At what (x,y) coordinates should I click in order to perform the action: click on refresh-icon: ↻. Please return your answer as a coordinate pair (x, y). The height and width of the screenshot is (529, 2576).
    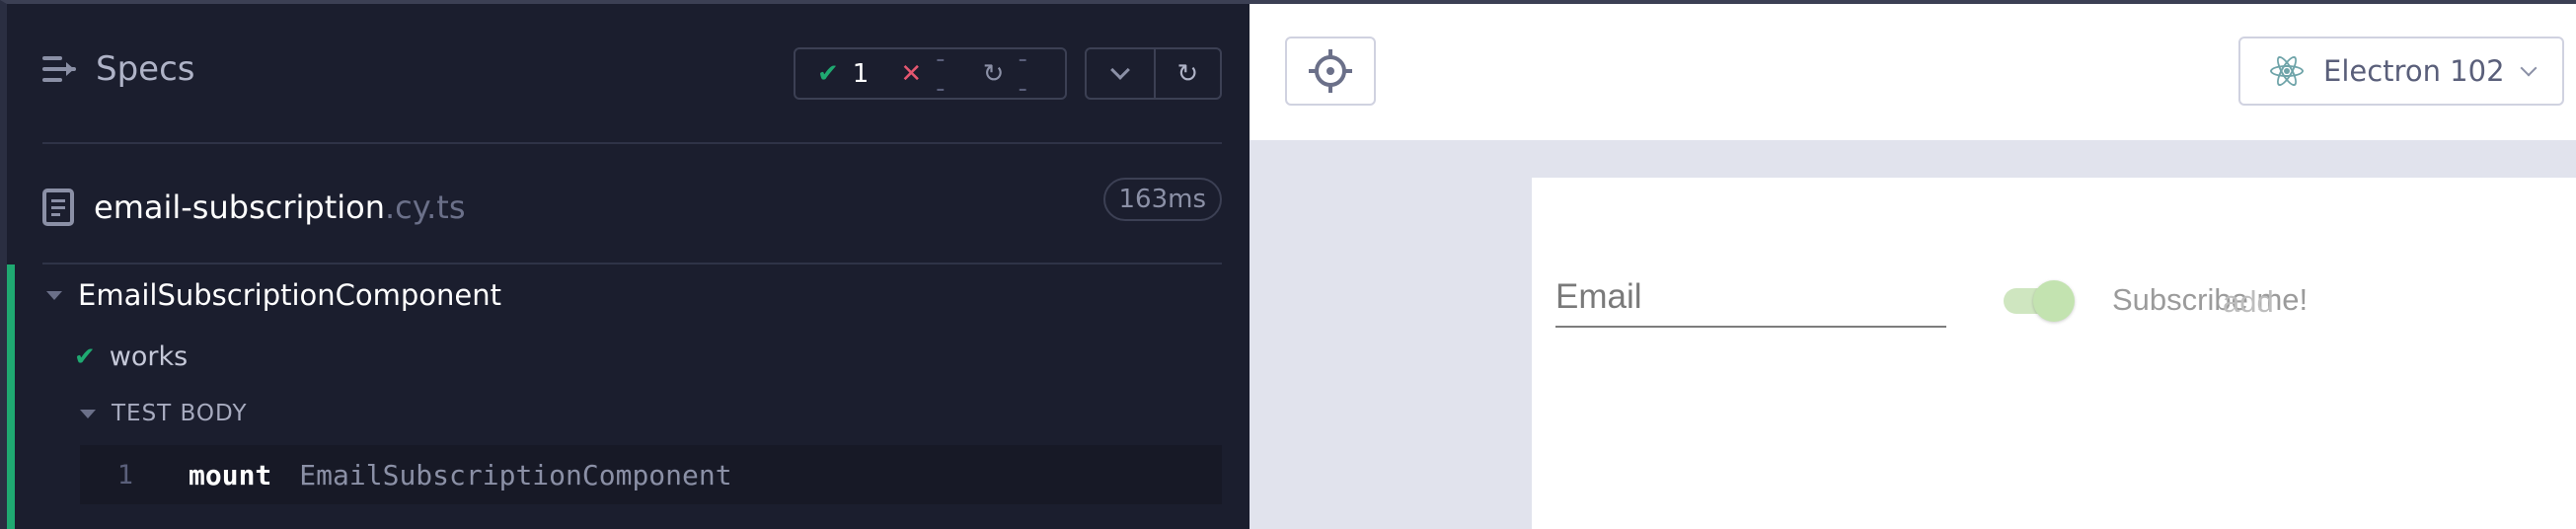
    Looking at the image, I should click on (1187, 73).